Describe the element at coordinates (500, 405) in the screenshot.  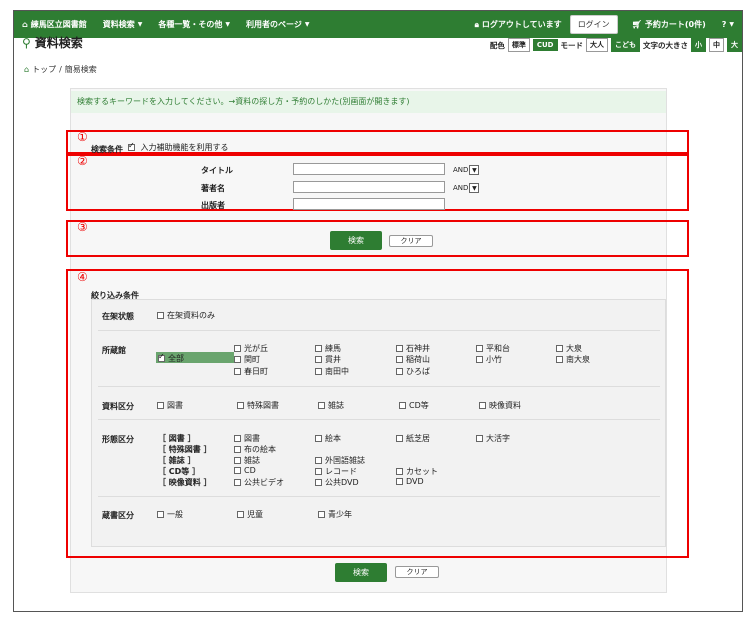
I see `material-option: 映像資料` at that location.